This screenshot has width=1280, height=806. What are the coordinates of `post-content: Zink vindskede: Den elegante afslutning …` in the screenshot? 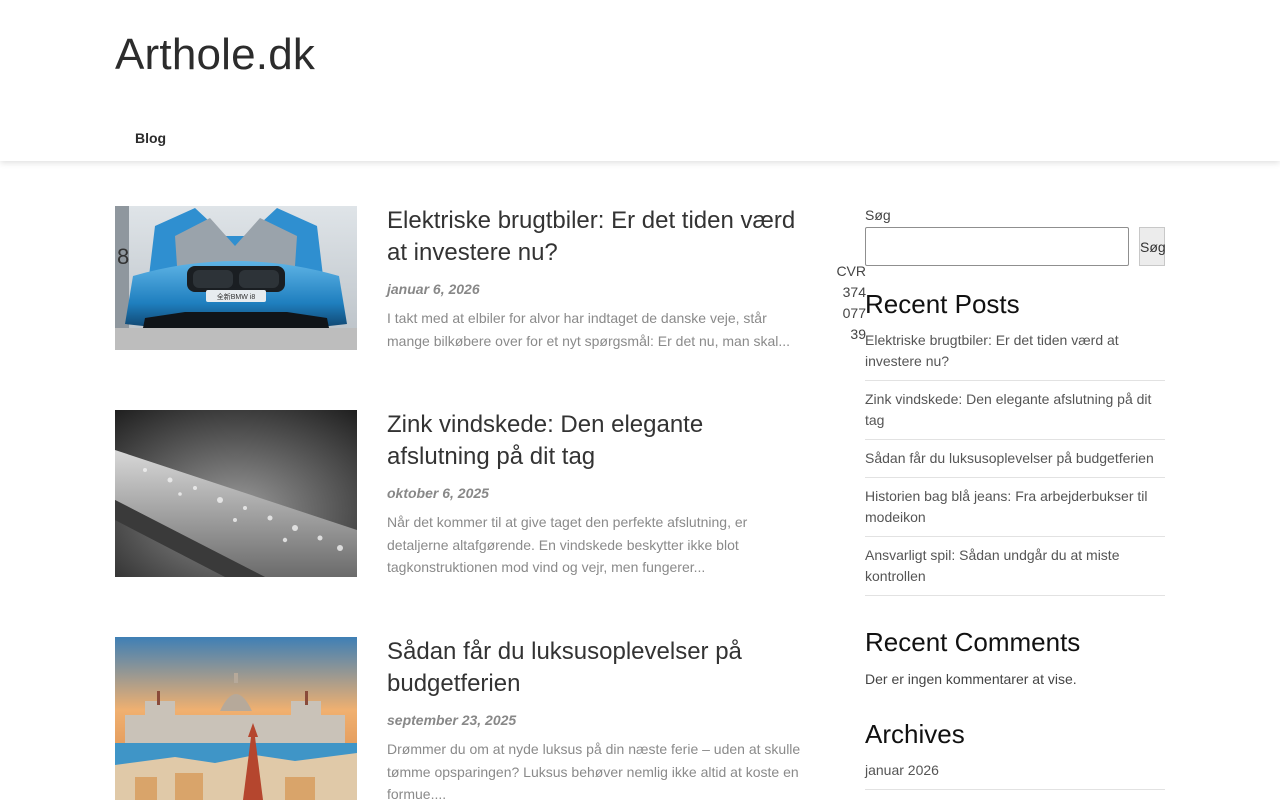 It's located at (597, 494).